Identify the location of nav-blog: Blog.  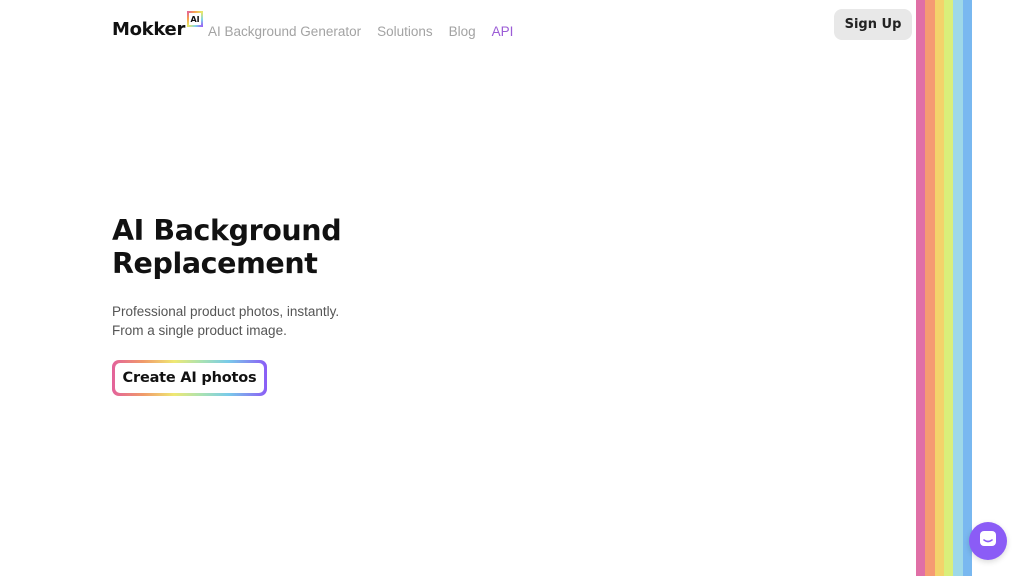
(462, 32).